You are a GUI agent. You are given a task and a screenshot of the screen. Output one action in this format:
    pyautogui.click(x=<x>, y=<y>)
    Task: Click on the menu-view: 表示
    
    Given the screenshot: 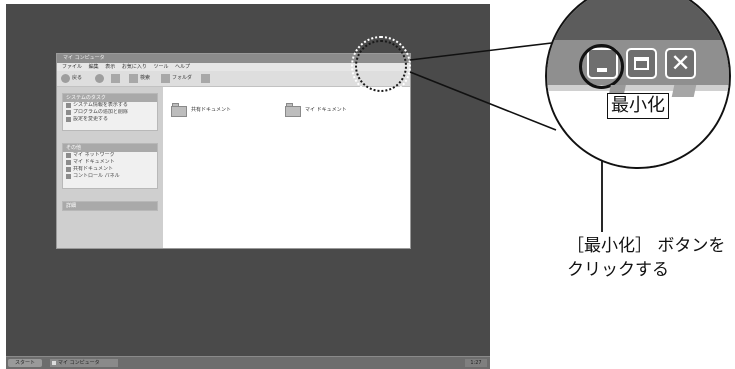 What is the action you would take?
    pyautogui.click(x=110, y=67)
    